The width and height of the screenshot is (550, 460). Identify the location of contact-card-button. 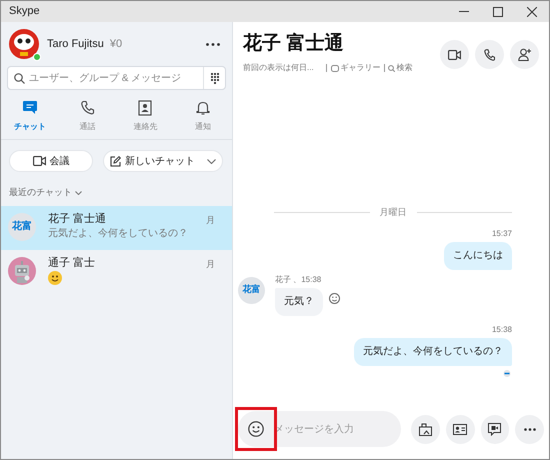
(460, 429).